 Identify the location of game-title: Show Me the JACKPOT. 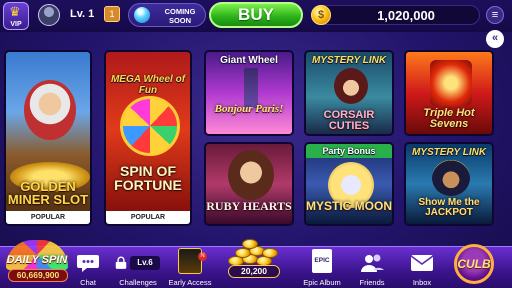
(449, 207).